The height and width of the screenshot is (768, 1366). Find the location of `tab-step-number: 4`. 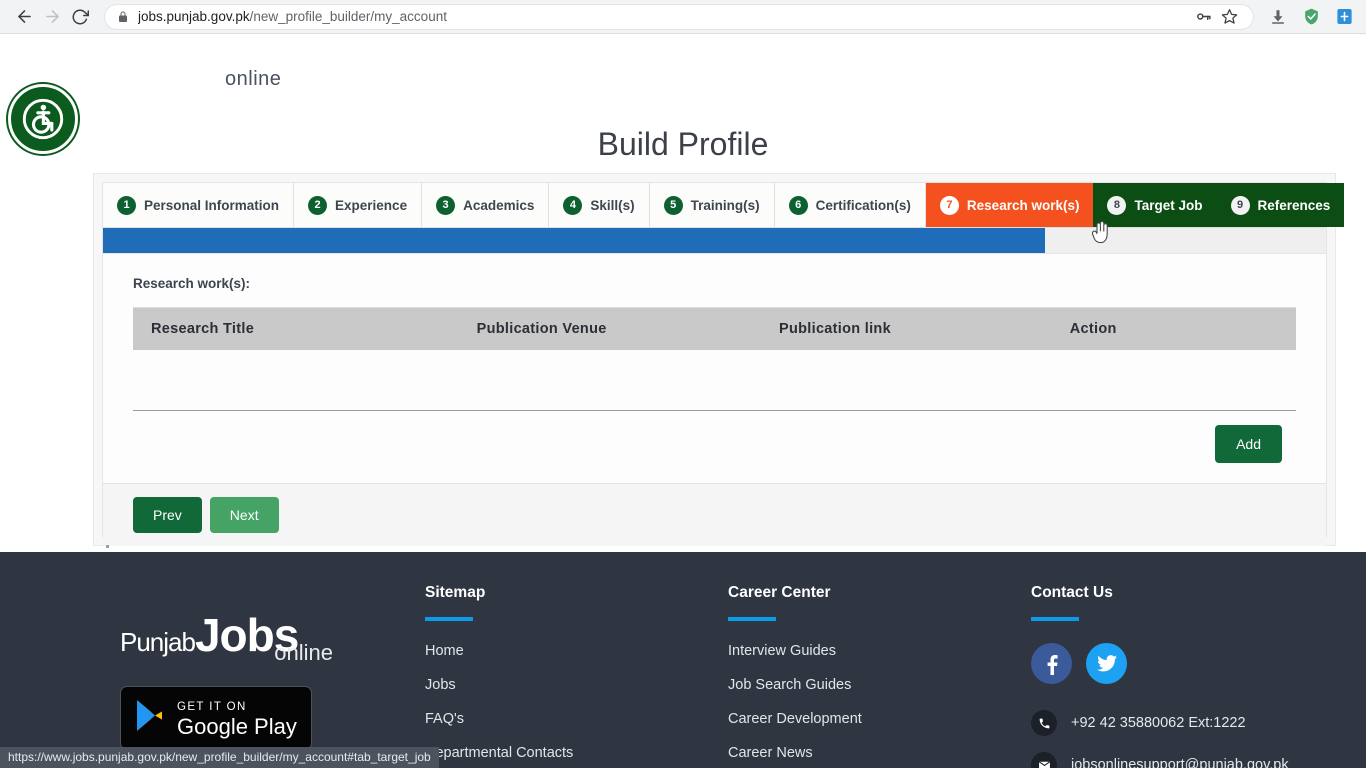

tab-step-number: 4 is located at coordinates (573, 205).